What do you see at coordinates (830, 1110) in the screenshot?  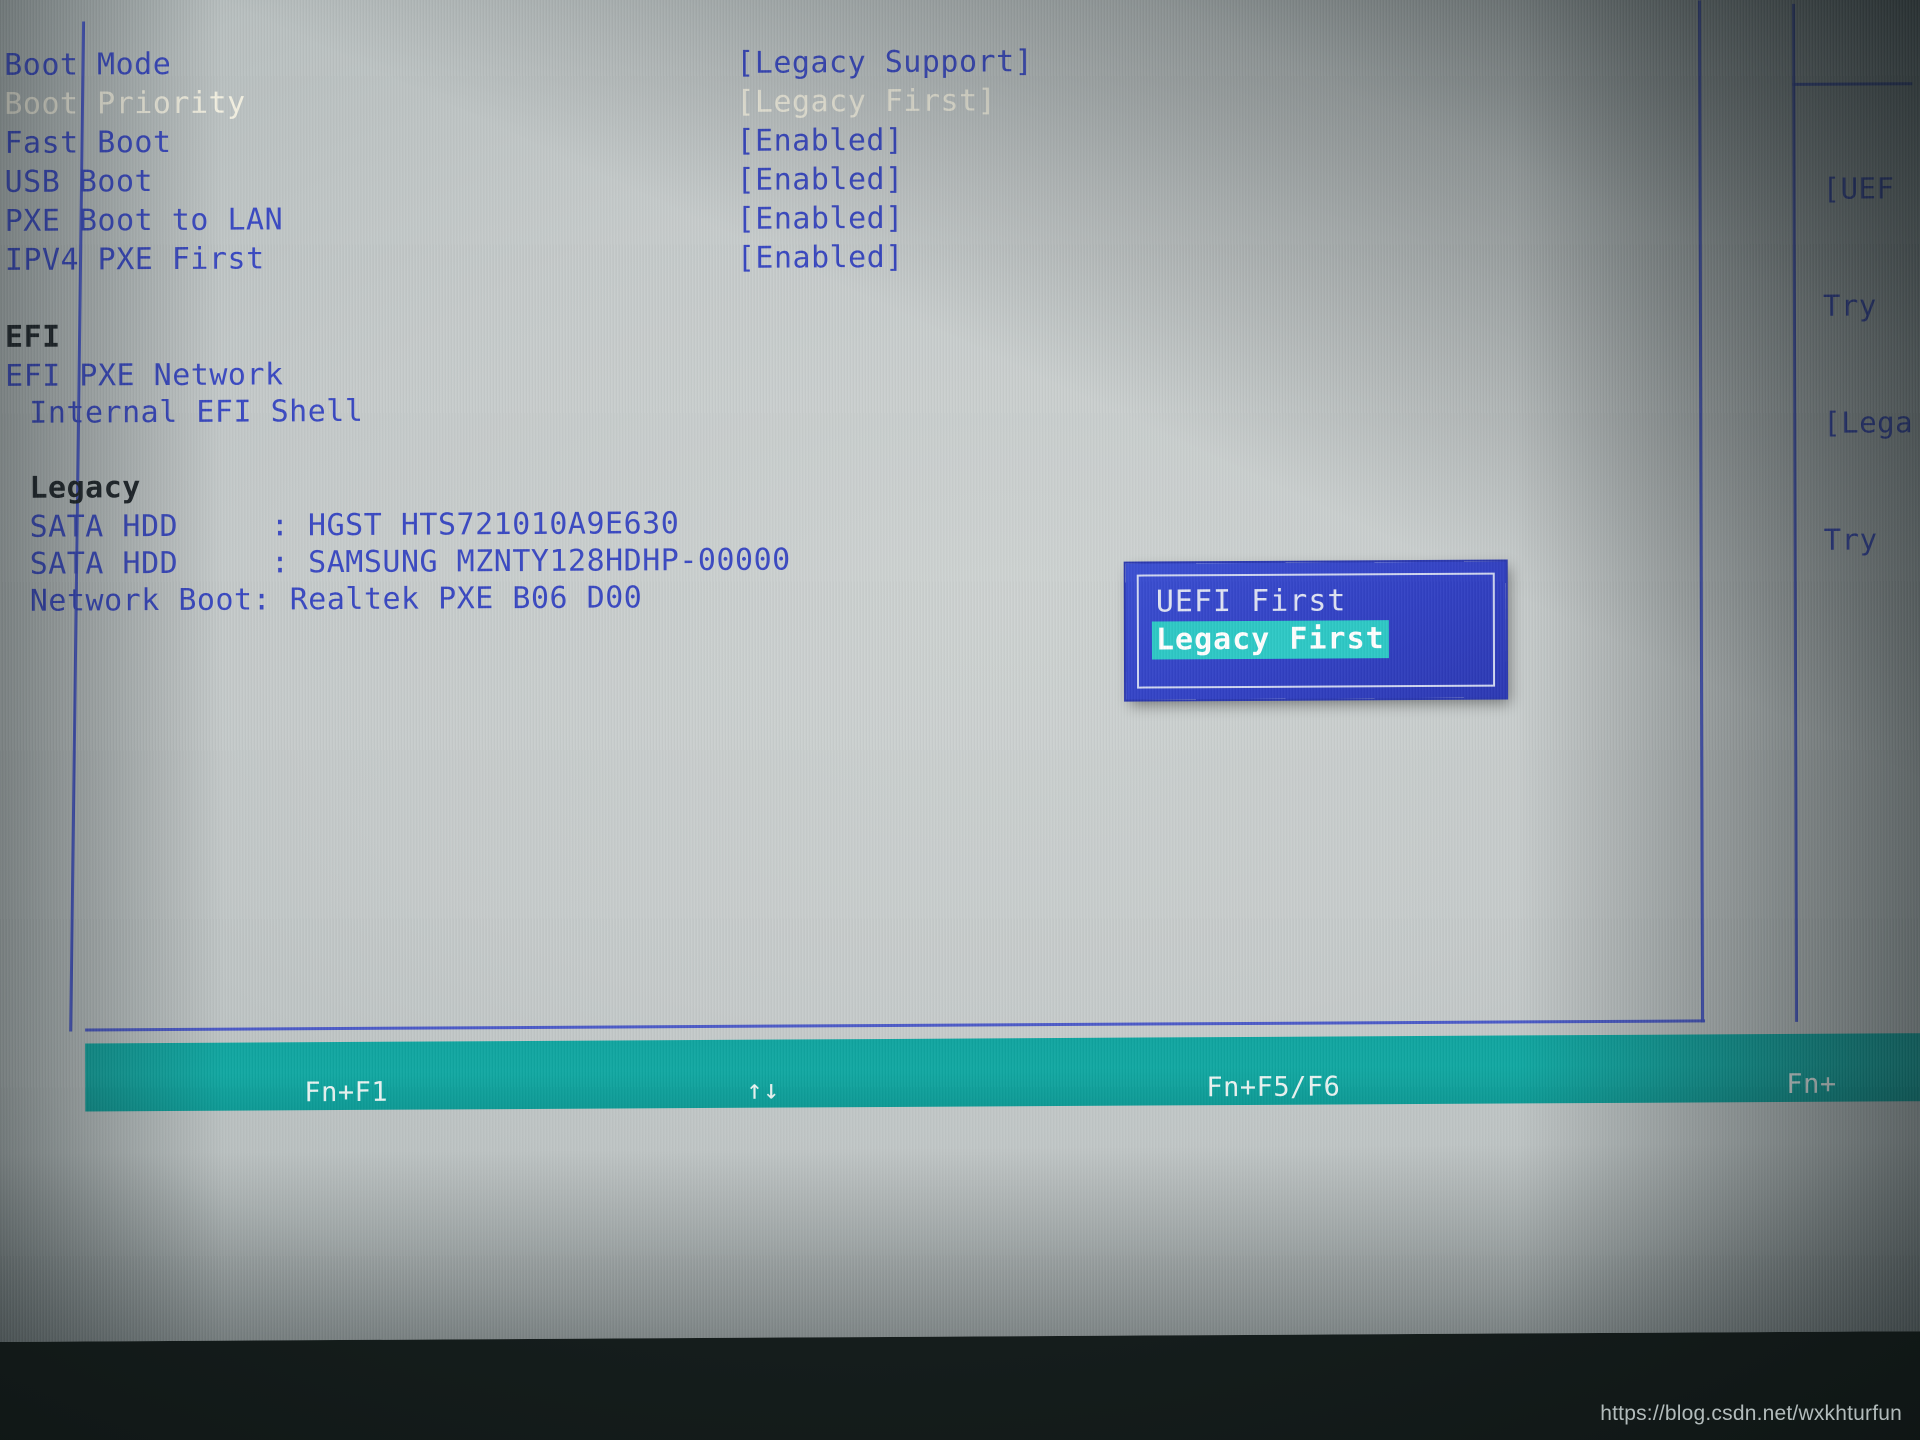 I see `hotkey-key: ←→` at bounding box center [830, 1110].